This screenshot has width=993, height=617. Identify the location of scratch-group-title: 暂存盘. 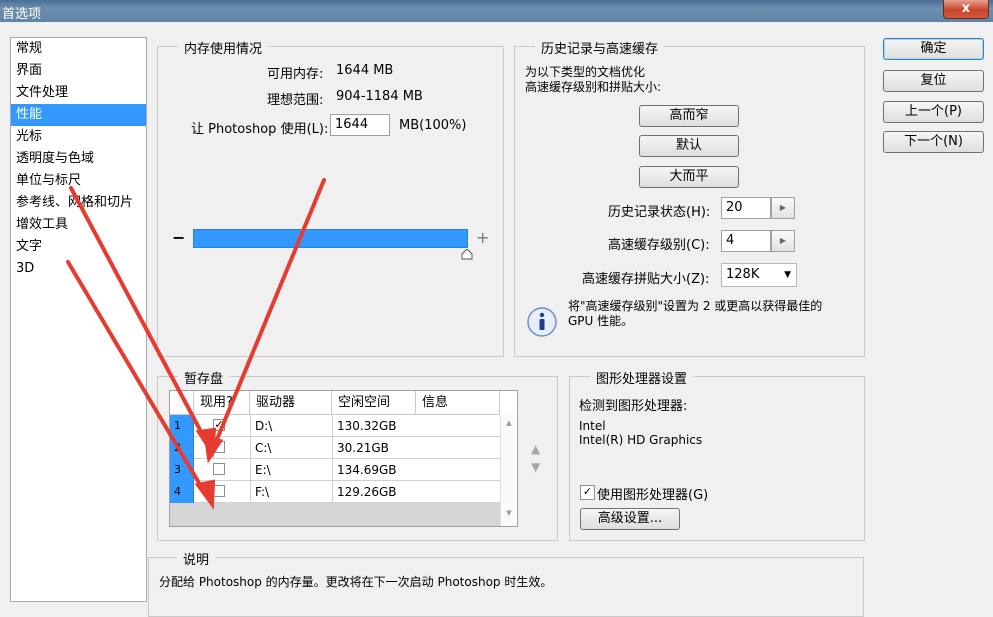
(204, 377).